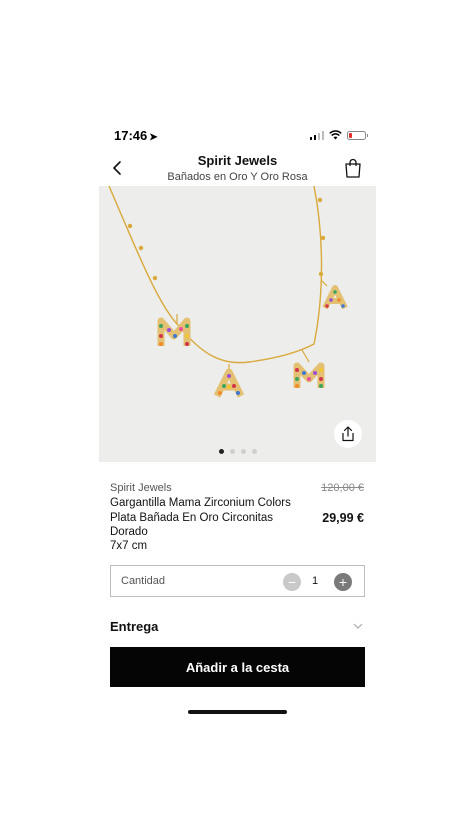 Image resolution: width=475 pixels, height=840 pixels. What do you see at coordinates (237, 667) in the screenshot?
I see `add-to-cart-button: Añadir a la cesta` at bounding box center [237, 667].